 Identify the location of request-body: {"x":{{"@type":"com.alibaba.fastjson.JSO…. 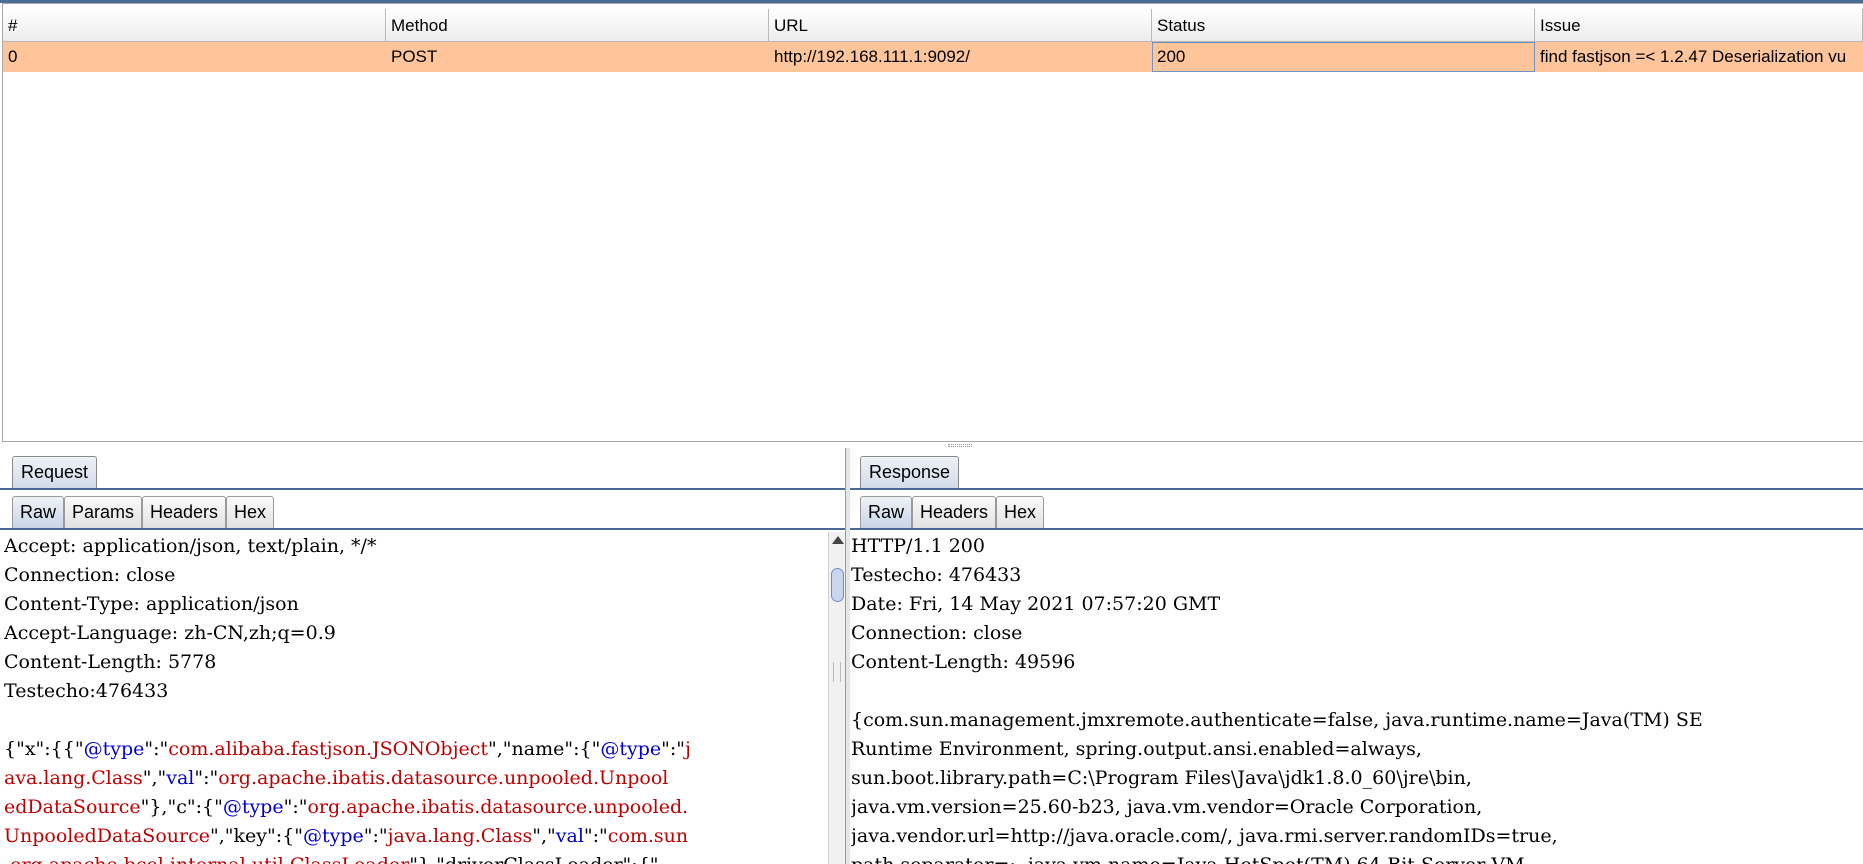
(416, 799).